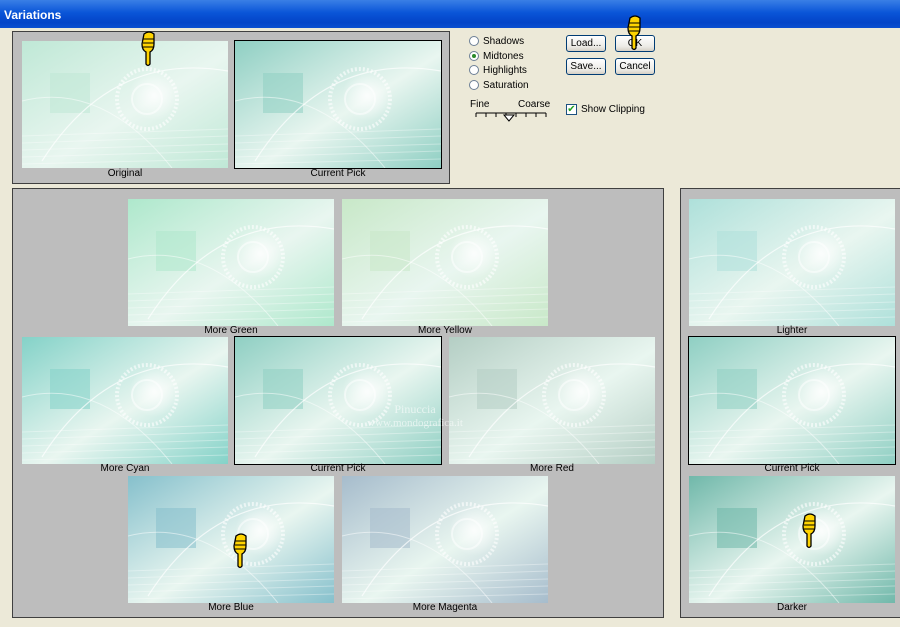 The image size is (900, 627). I want to click on color-current-pick-label: Current Pick, so click(338, 468).